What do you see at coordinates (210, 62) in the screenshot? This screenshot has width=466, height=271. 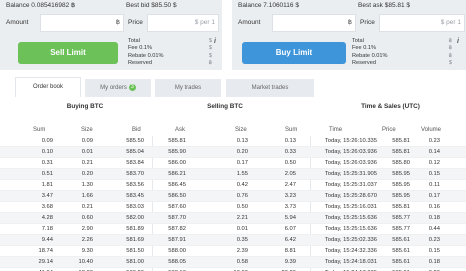 I see `sell-reserved-value: ฿` at bounding box center [210, 62].